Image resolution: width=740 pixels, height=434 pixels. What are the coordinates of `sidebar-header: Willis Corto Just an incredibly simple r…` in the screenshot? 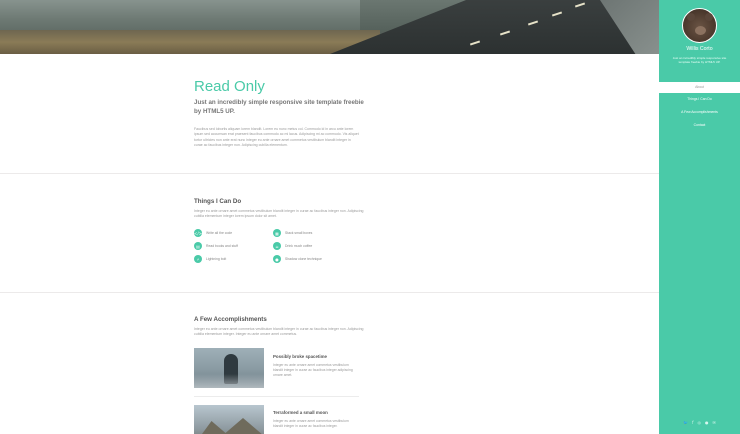 It's located at (699, 41).